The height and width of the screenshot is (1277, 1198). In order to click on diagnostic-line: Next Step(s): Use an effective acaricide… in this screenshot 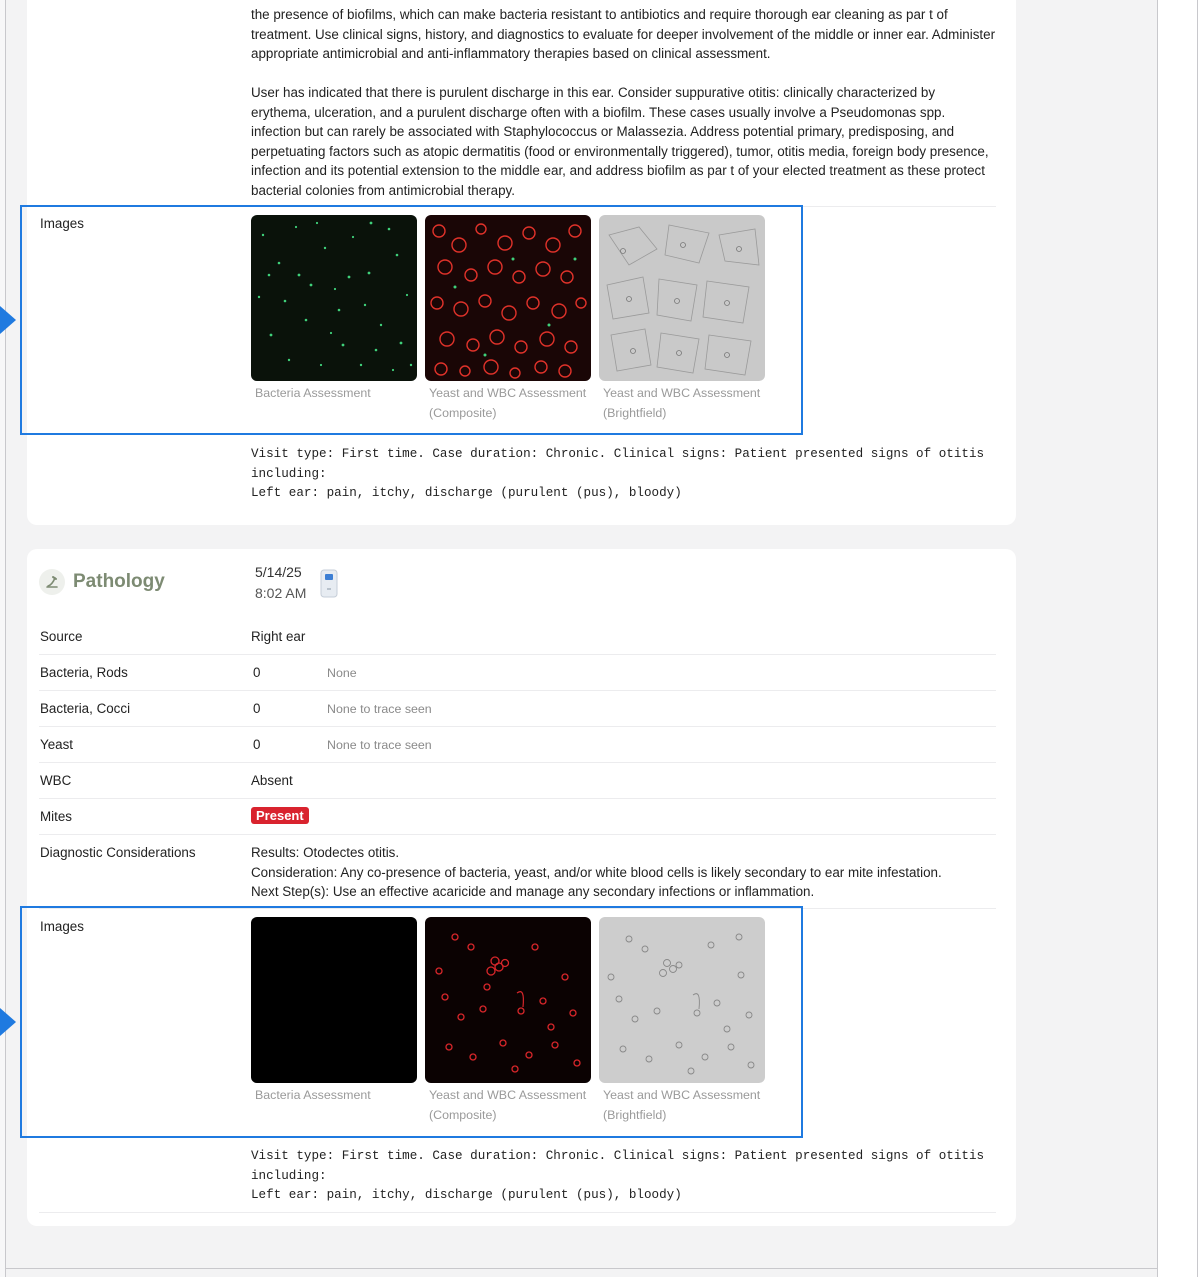, I will do `click(533, 891)`.